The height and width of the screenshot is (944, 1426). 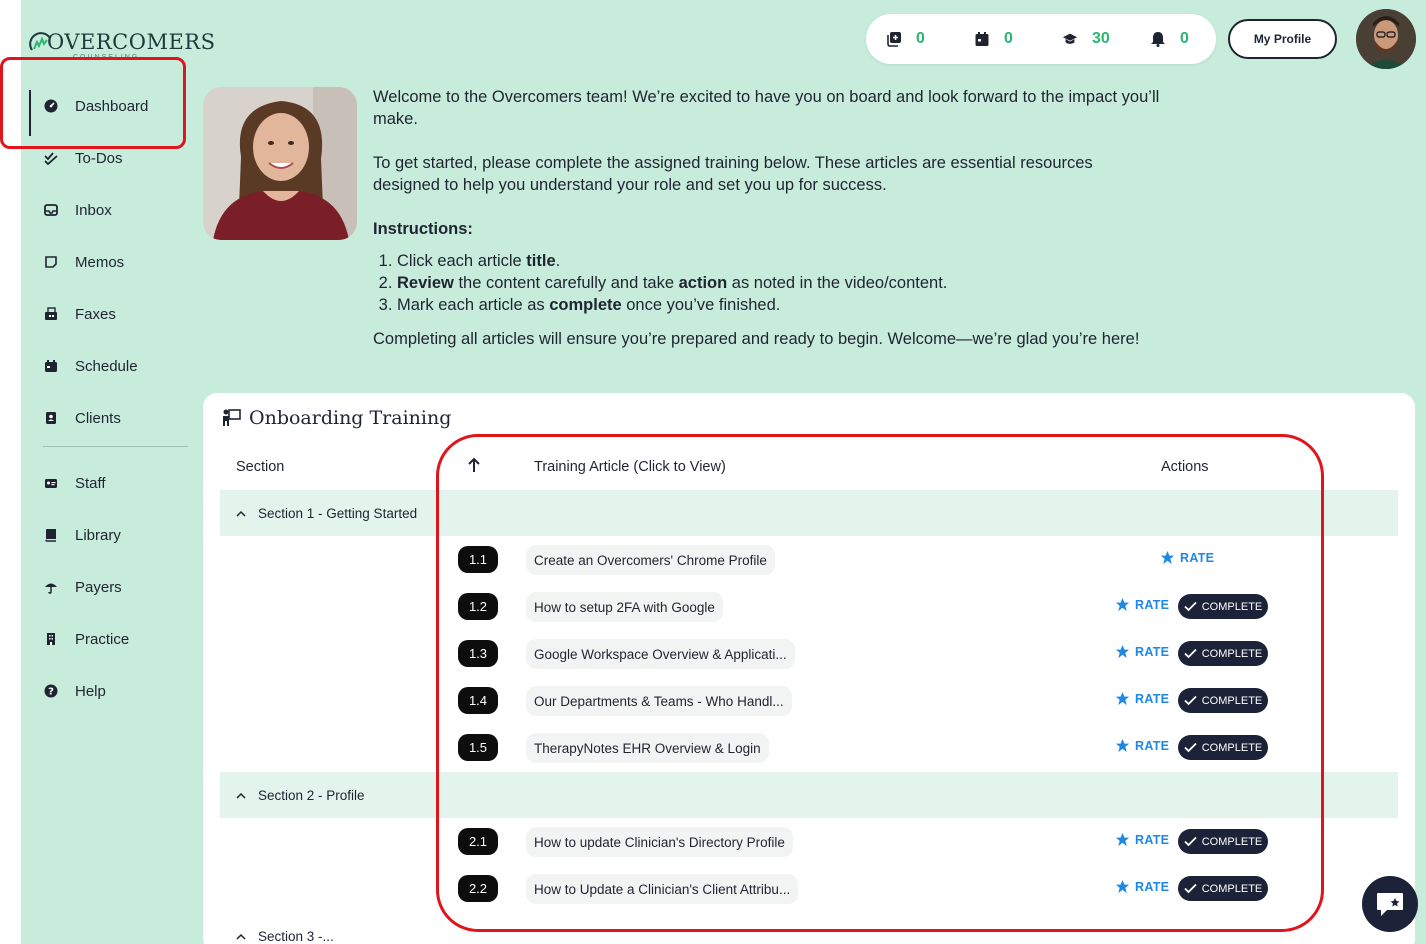 I want to click on inbox-icon, so click(x=51, y=210).